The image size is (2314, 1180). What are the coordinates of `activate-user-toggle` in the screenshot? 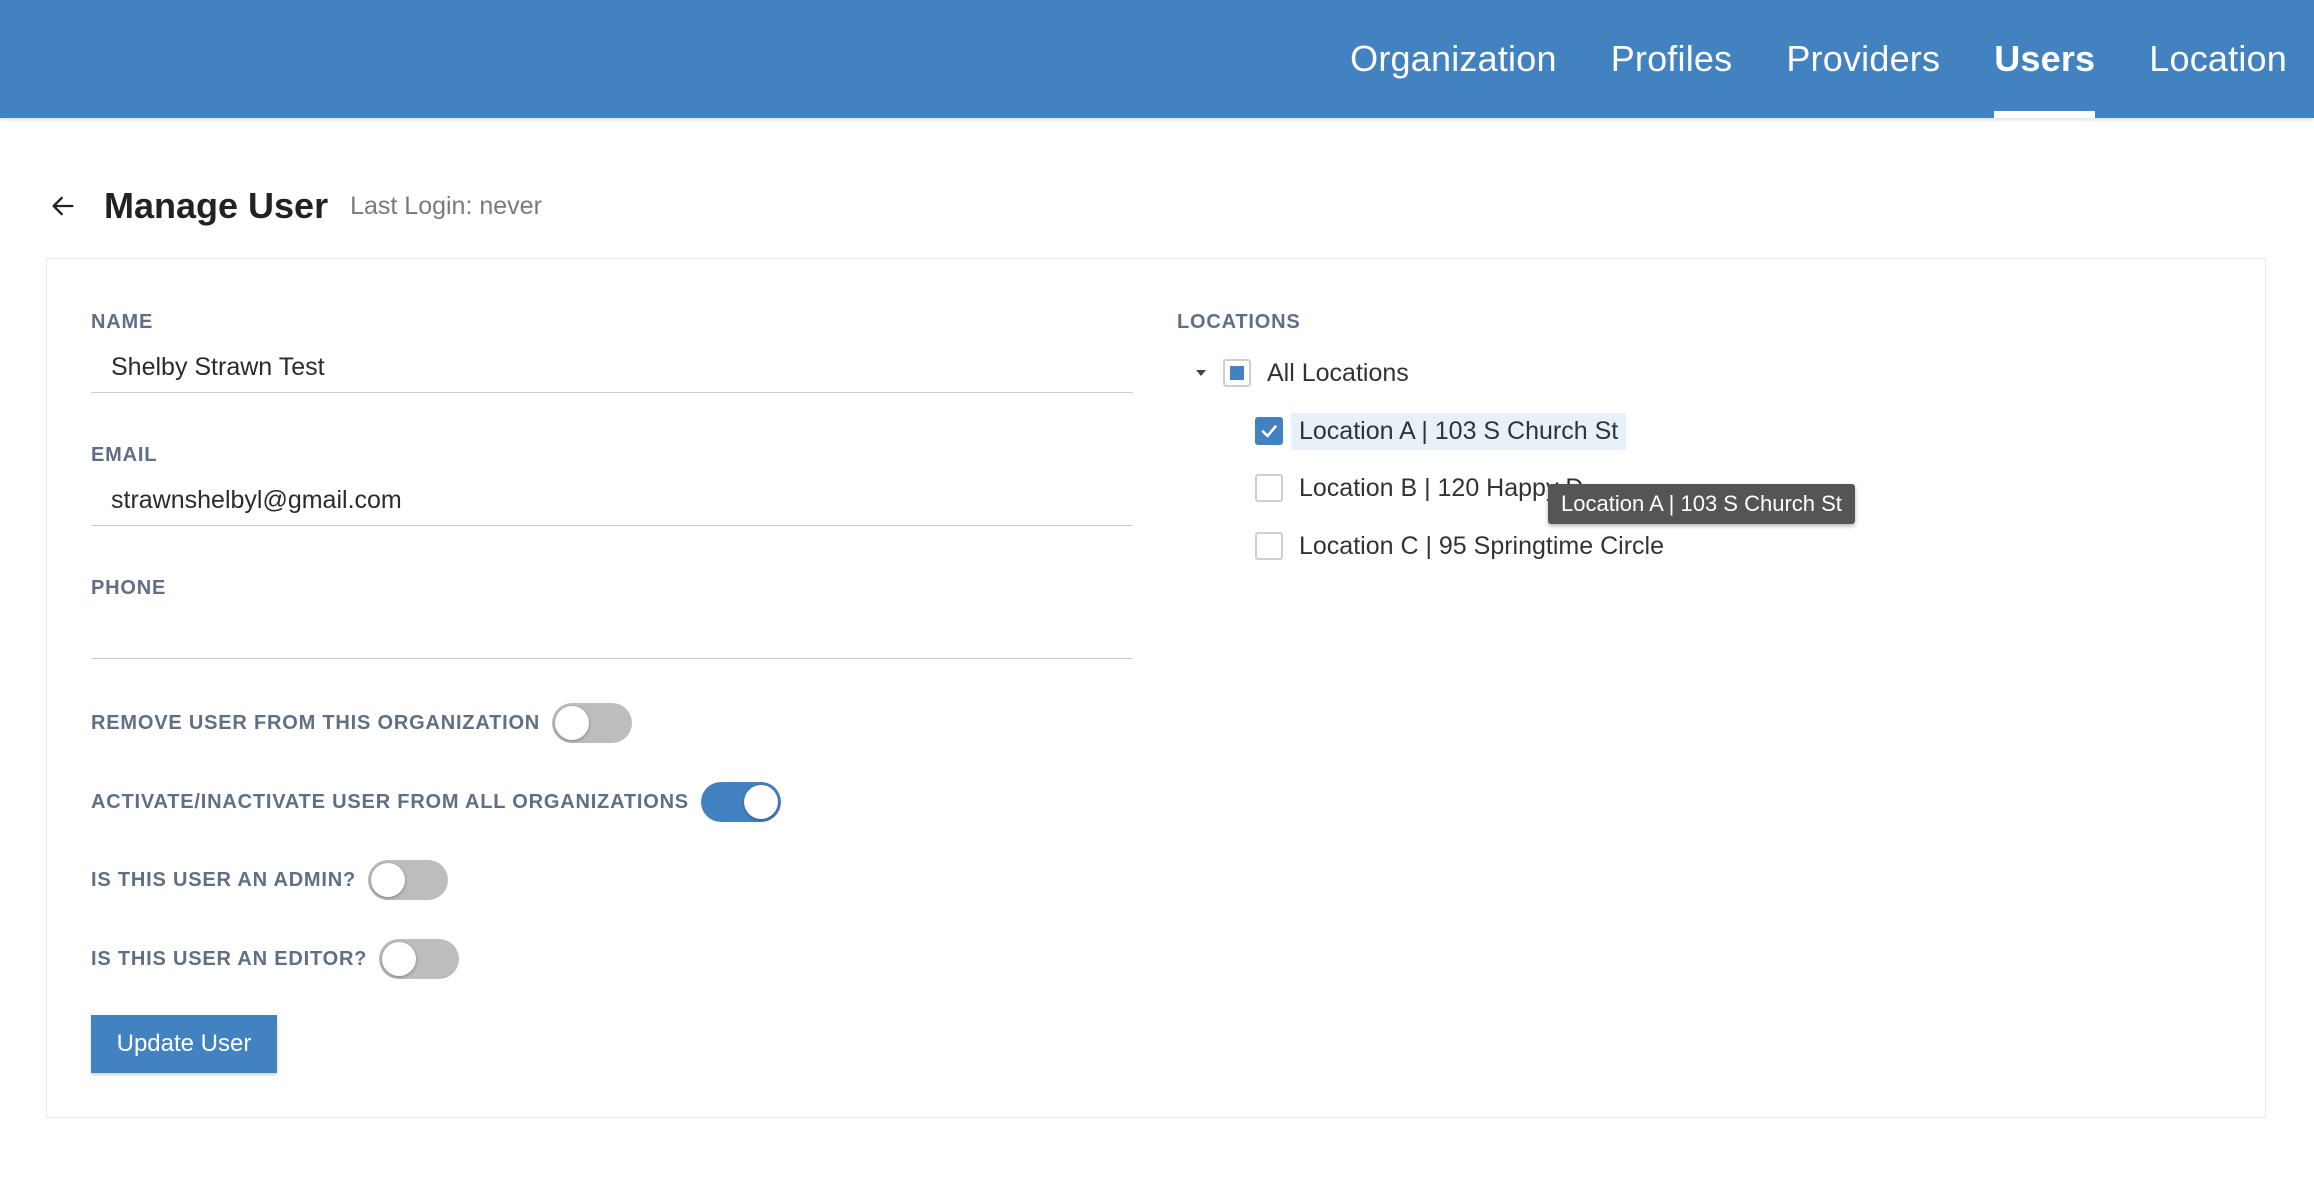 It's located at (740, 802).